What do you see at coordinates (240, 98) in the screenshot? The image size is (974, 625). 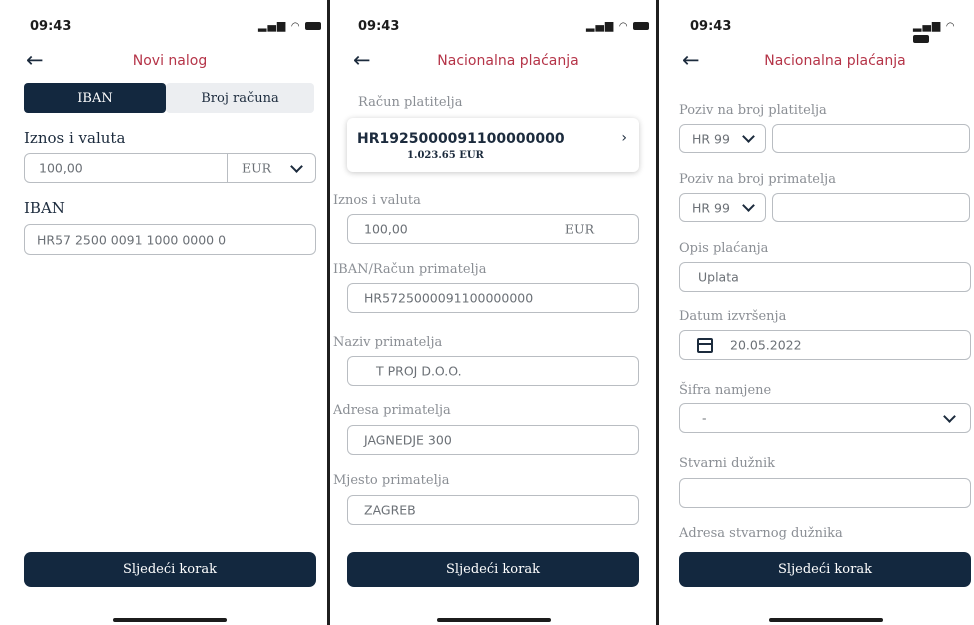 I see `tab-account-number: Broj računa` at bounding box center [240, 98].